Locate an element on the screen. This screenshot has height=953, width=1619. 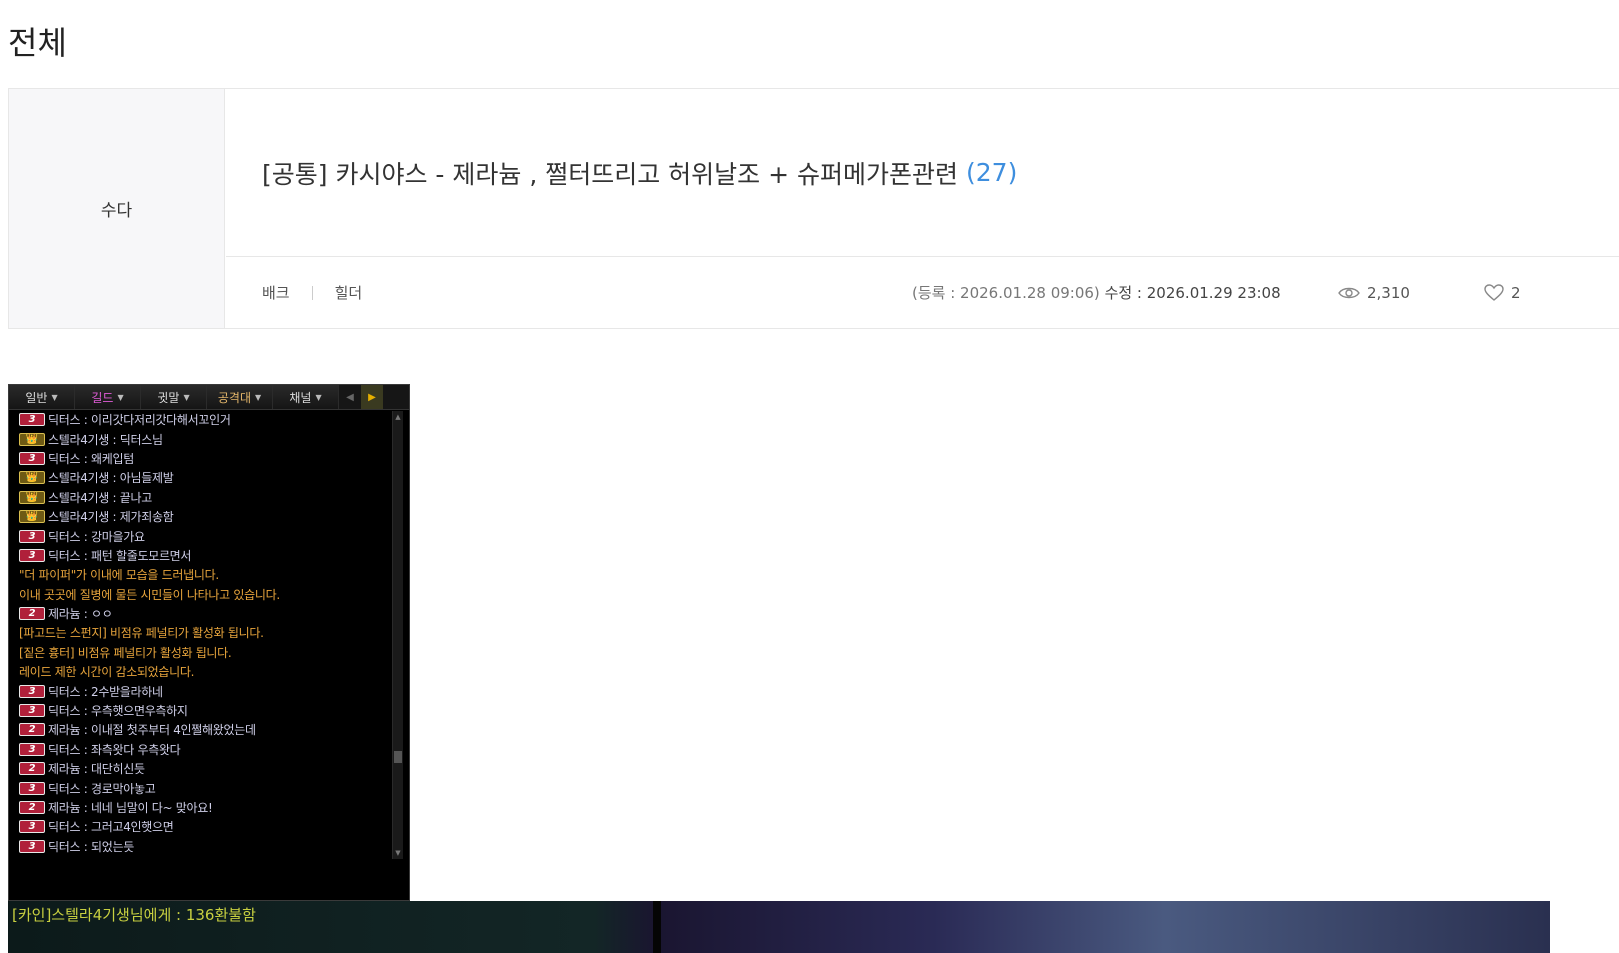
chat-line: 👑 스텔라4기생 : 아님들제발 is located at coordinates (208, 477).